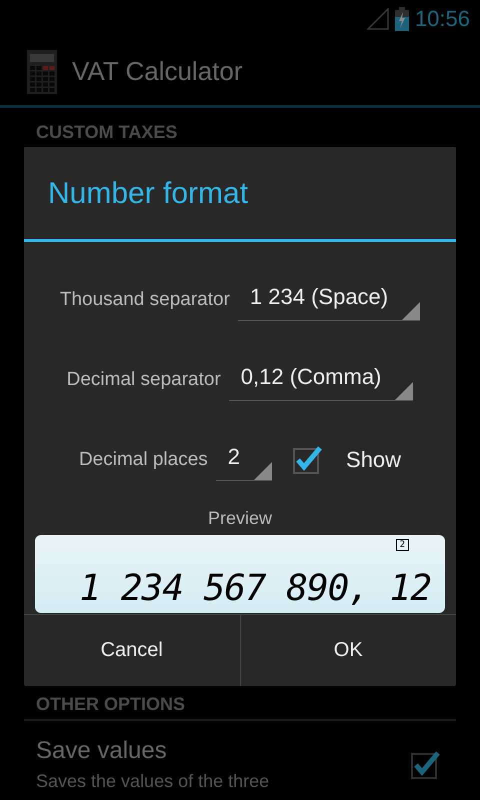  I want to click on dropdown: 1 234 (Space), so click(329, 300).